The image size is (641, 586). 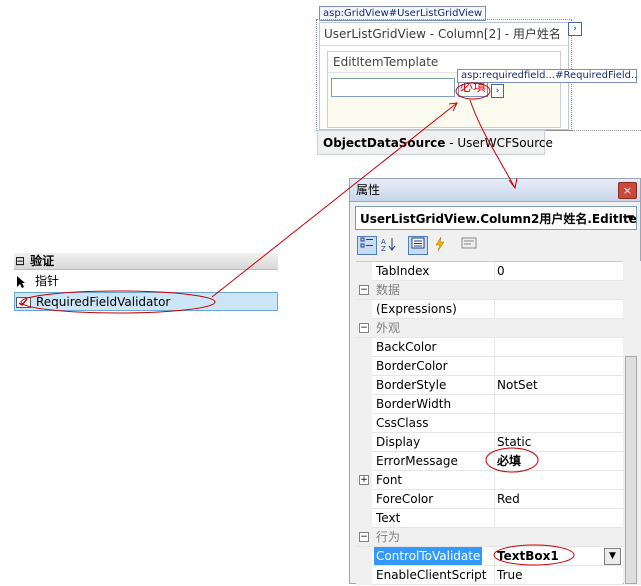 What do you see at coordinates (575, 29) in the screenshot?
I see `gridview-smart-tag-icon: ›` at bounding box center [575, 29].